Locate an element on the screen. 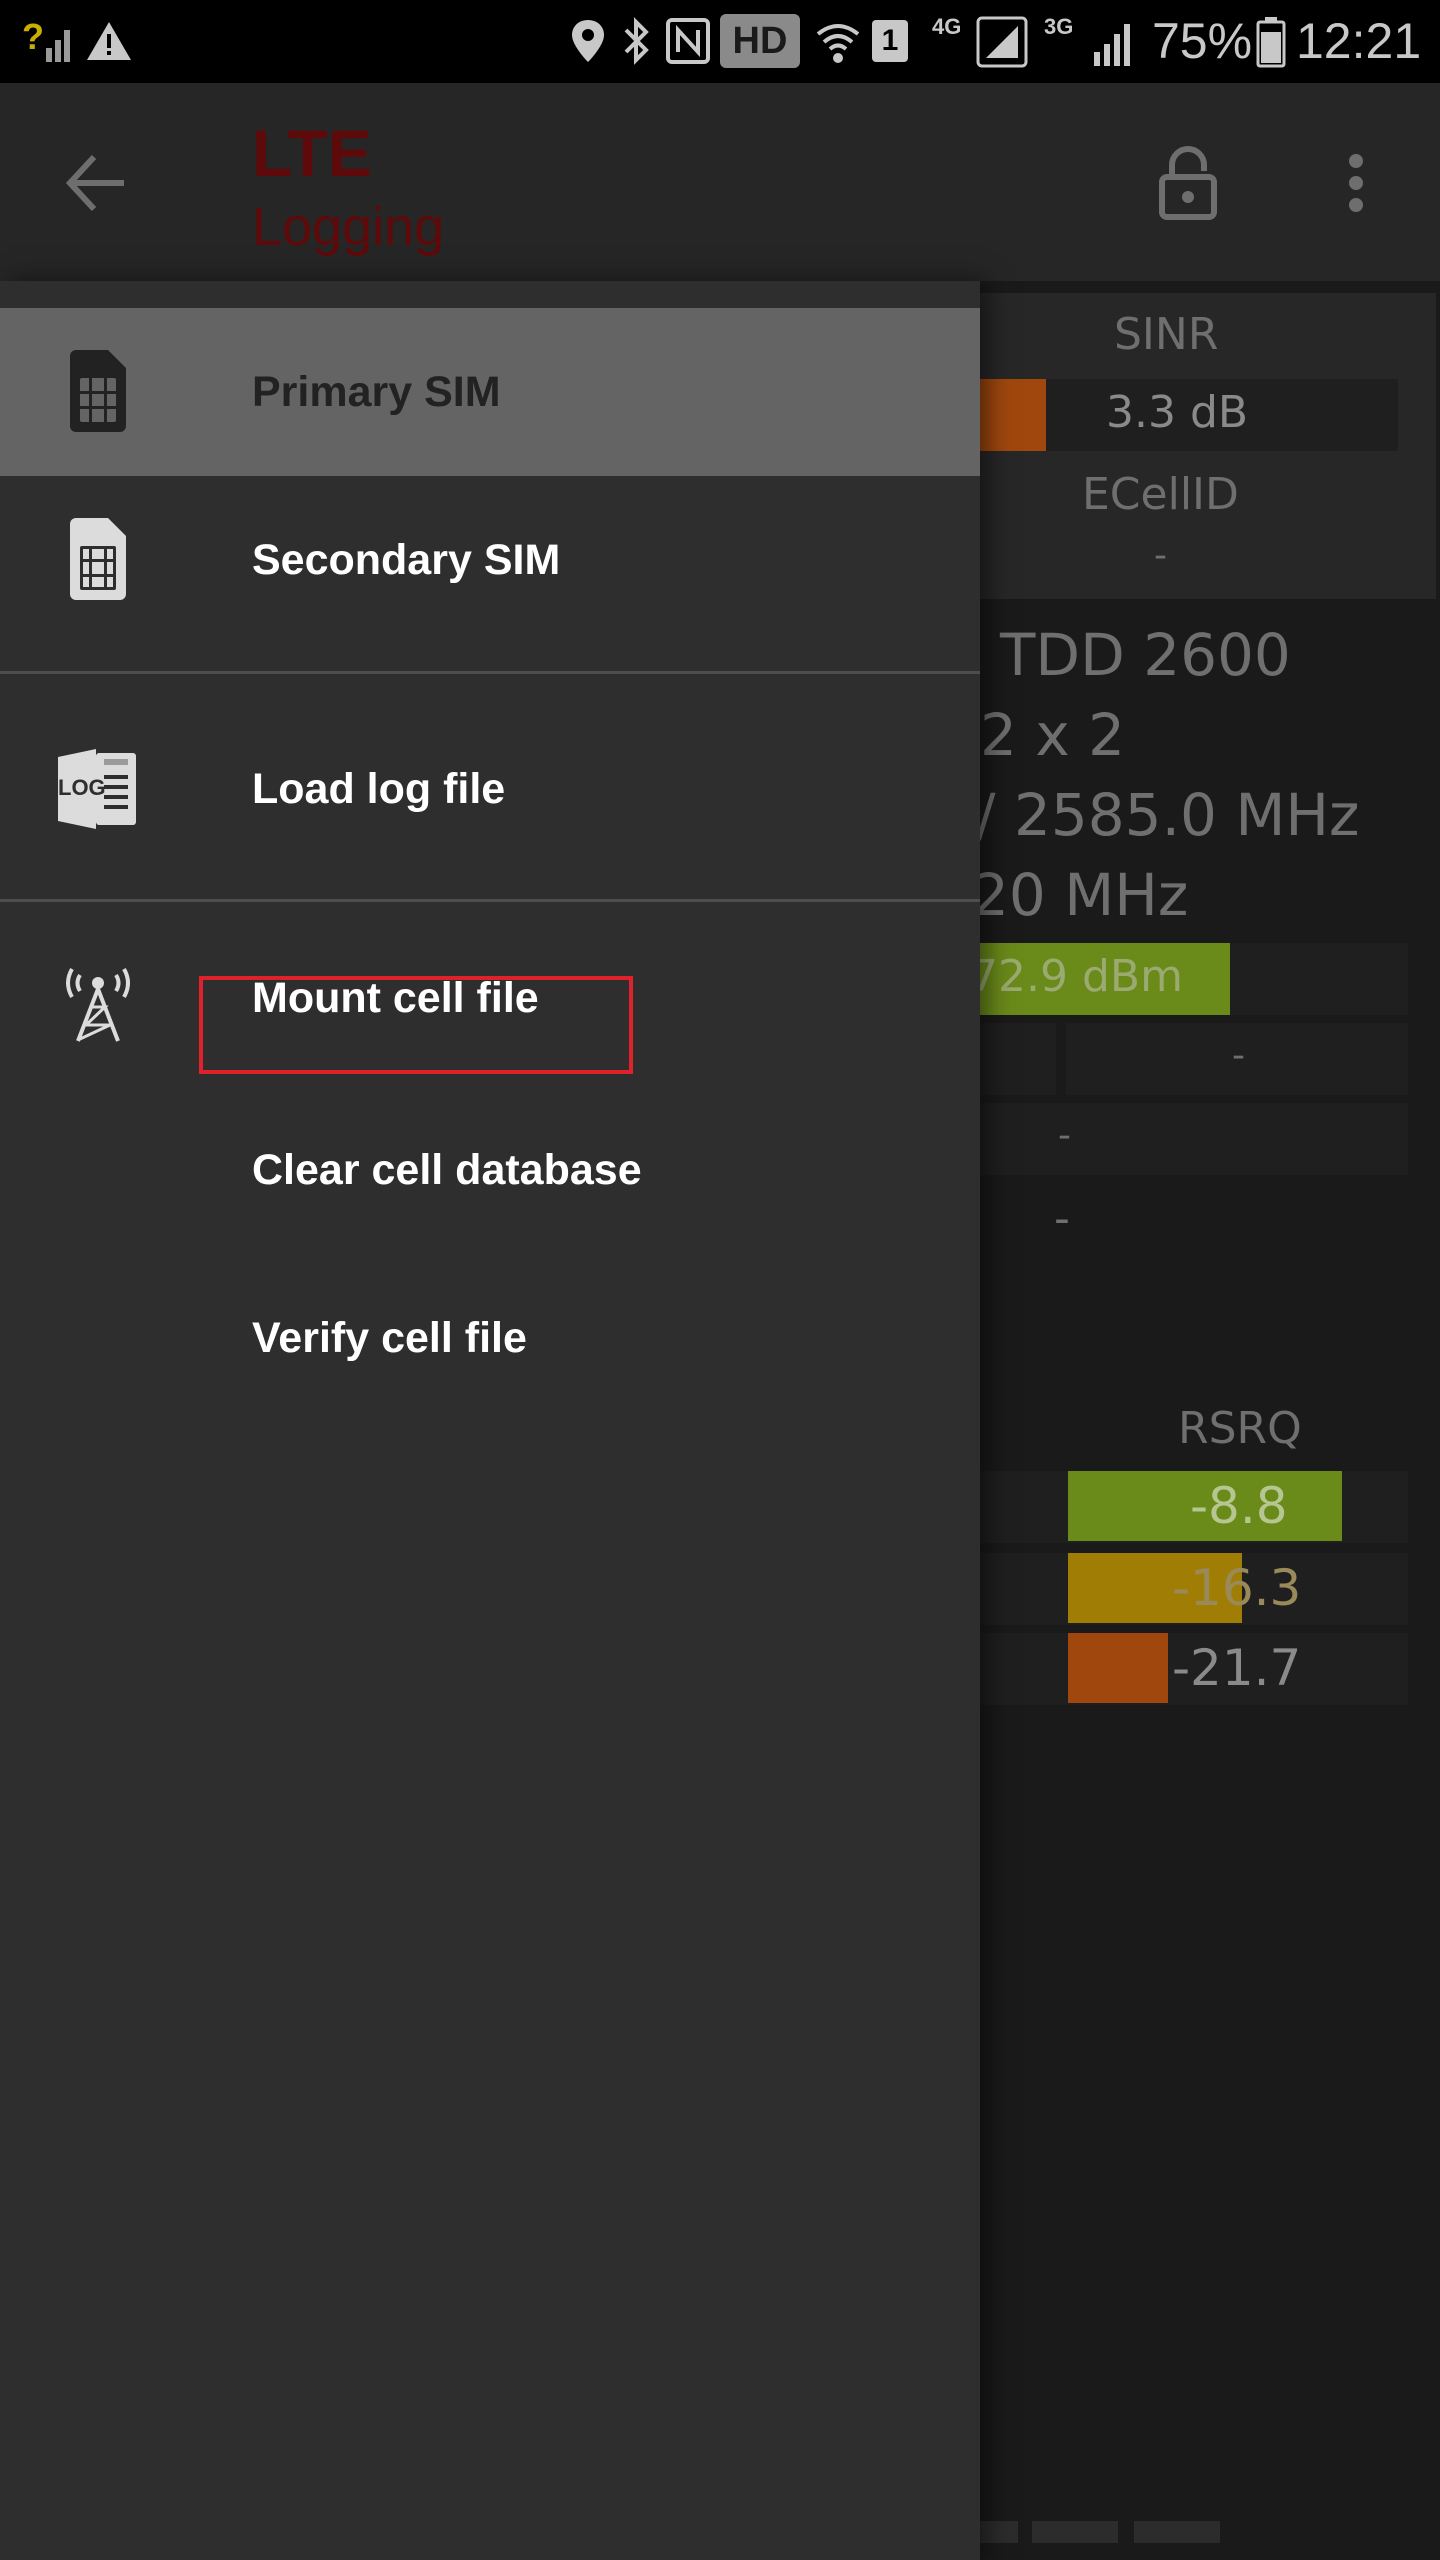 This screenshot has height=2560, width=1440. drawer-item-label: Secondary SIM is located at coordinates (406, 560).